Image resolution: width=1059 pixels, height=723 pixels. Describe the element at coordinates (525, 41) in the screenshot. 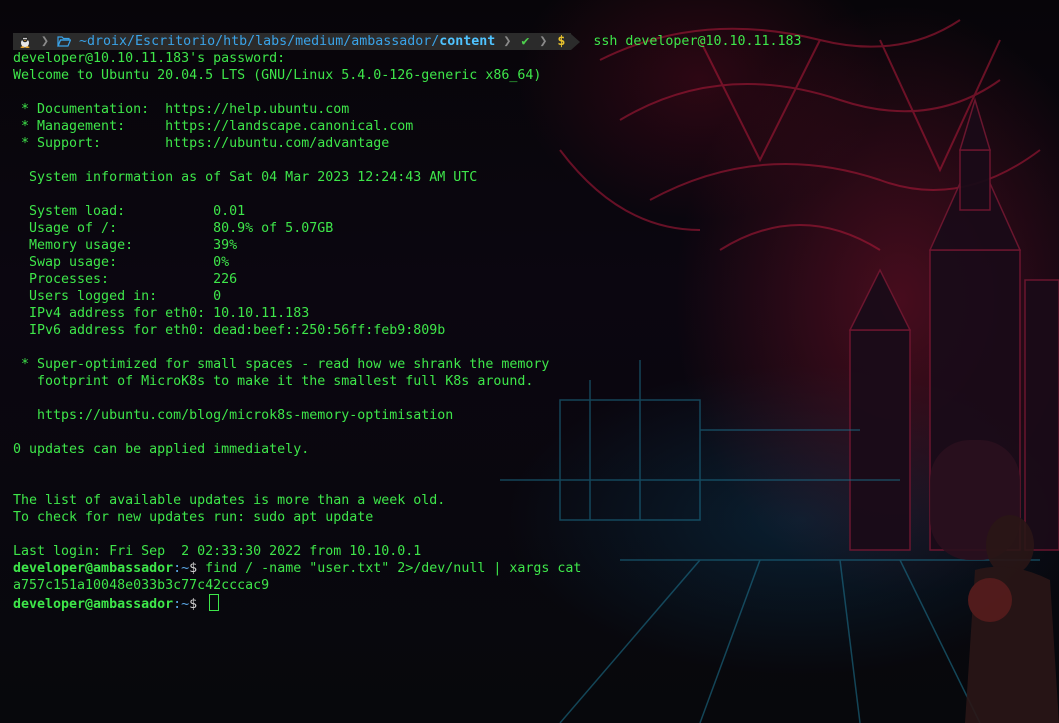

I see `status-check-icon: ✔` at that location.